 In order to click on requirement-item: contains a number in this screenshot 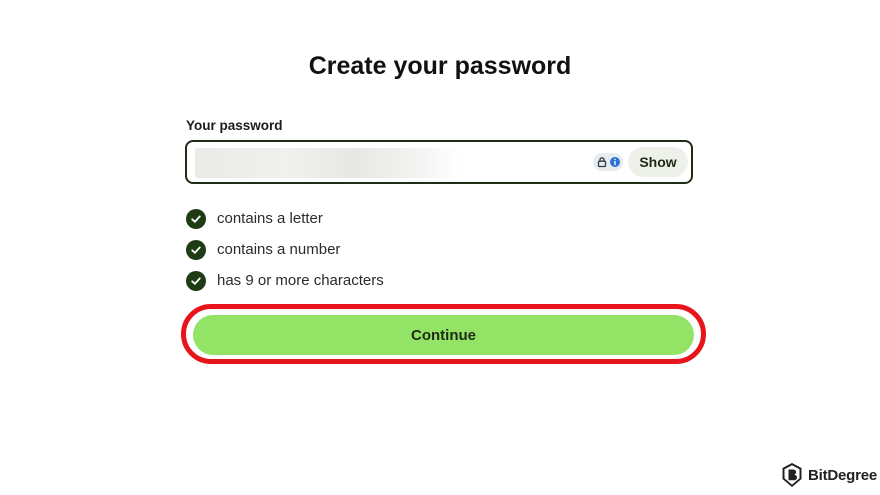, I will do `click(285, 249)`.